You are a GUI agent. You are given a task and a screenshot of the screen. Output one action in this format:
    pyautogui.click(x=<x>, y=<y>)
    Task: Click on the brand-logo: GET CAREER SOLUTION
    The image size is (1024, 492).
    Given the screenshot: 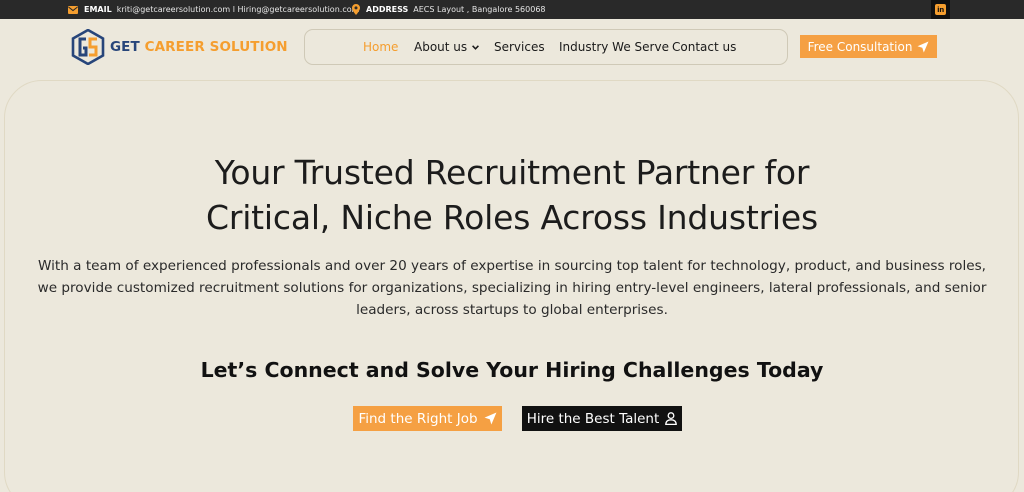 What is the action you would take?
    pyautogui.click(x=179, y=47)
    